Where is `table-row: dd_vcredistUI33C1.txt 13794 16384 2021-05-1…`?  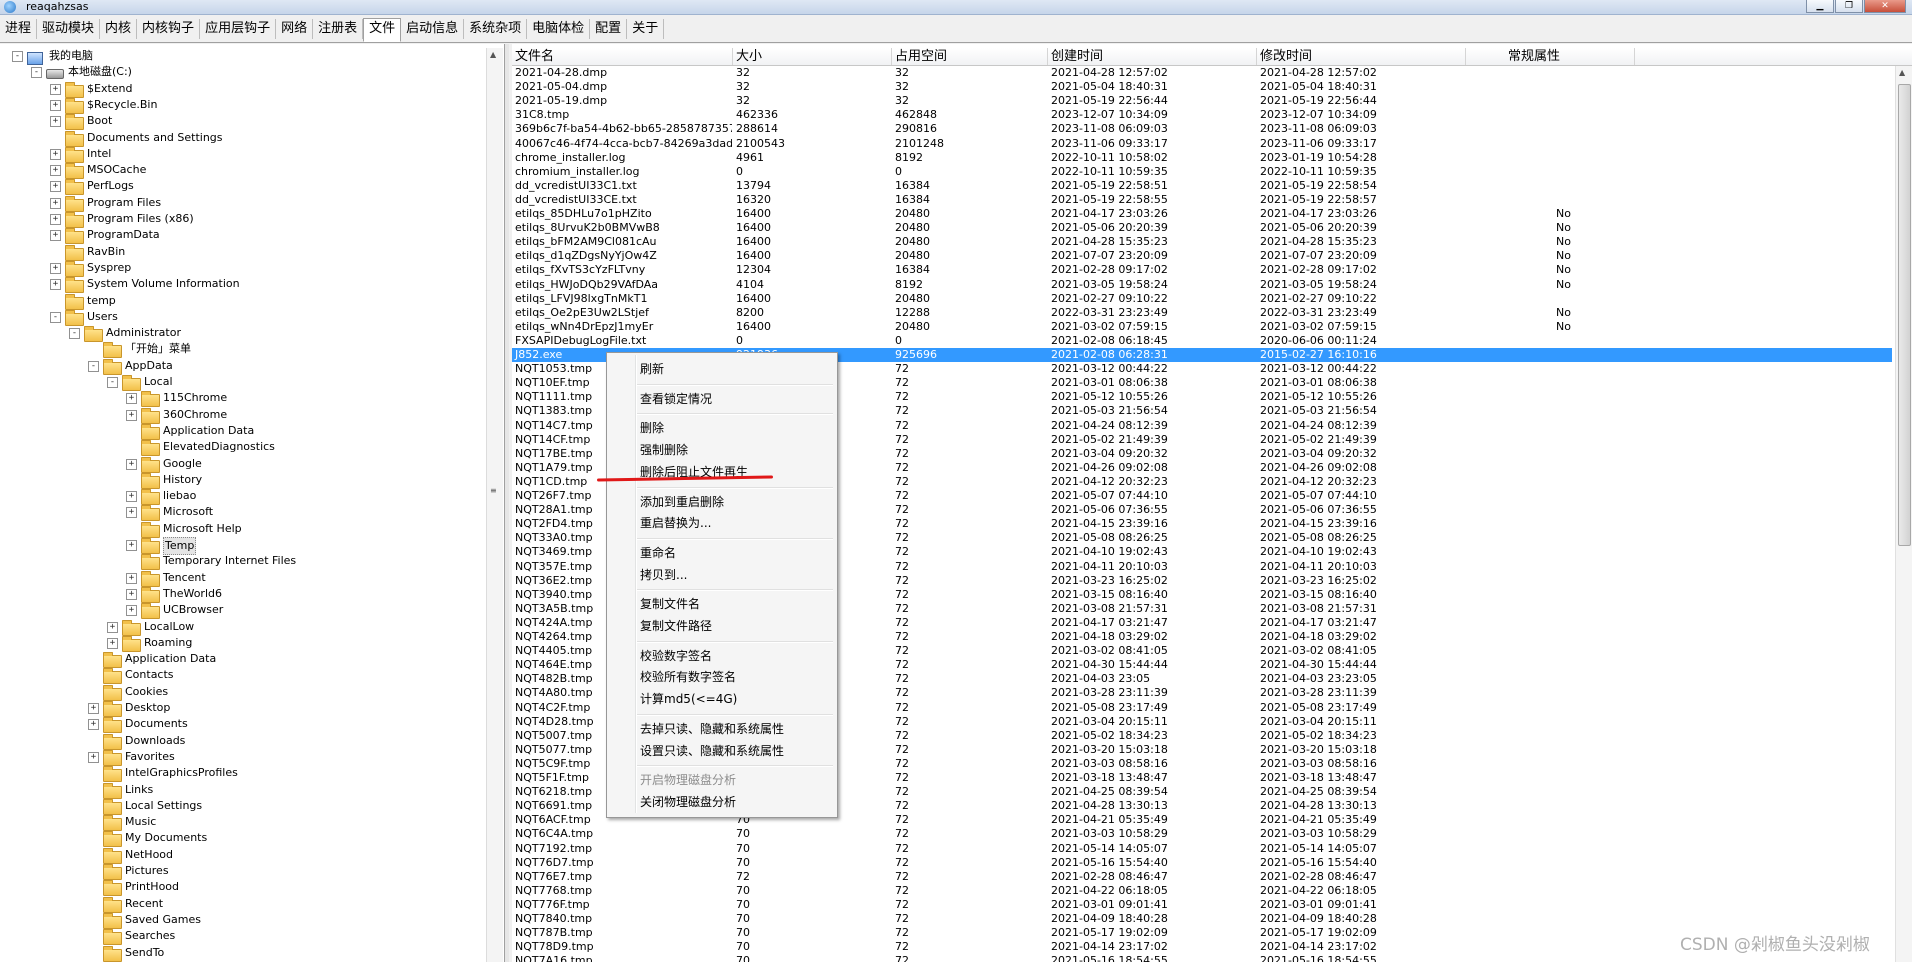
table-row: dd_vcredistUI33C1.txt 13794 16384 2021-05-1… is located at coordinates (1202, 186).